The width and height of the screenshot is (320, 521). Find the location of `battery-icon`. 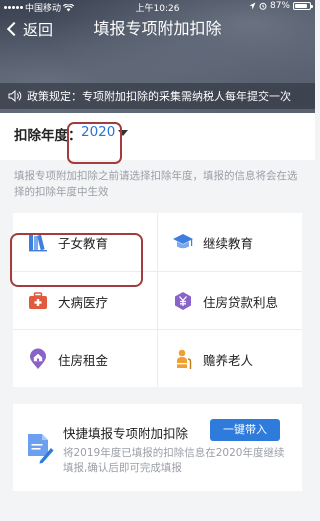

battery-icon is located at coordinates (303, 6).